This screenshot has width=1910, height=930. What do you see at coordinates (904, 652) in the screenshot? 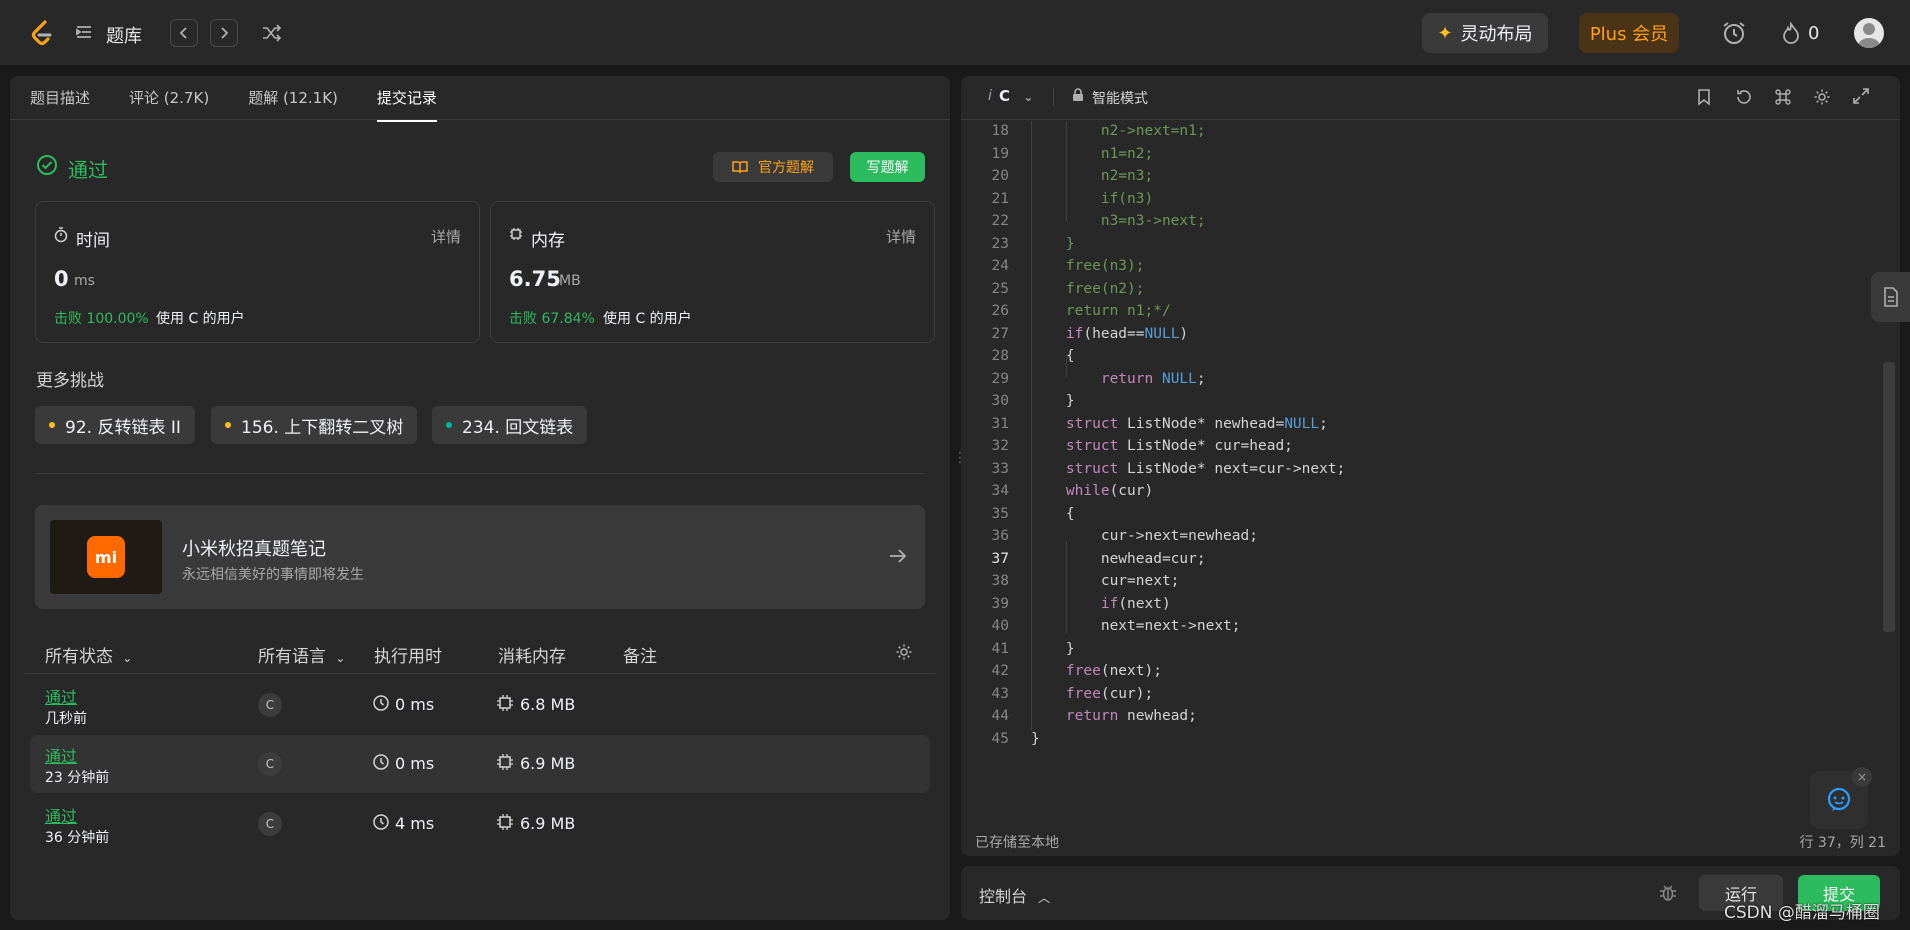
I see `gear-icon` at bounding box center [904, 652].